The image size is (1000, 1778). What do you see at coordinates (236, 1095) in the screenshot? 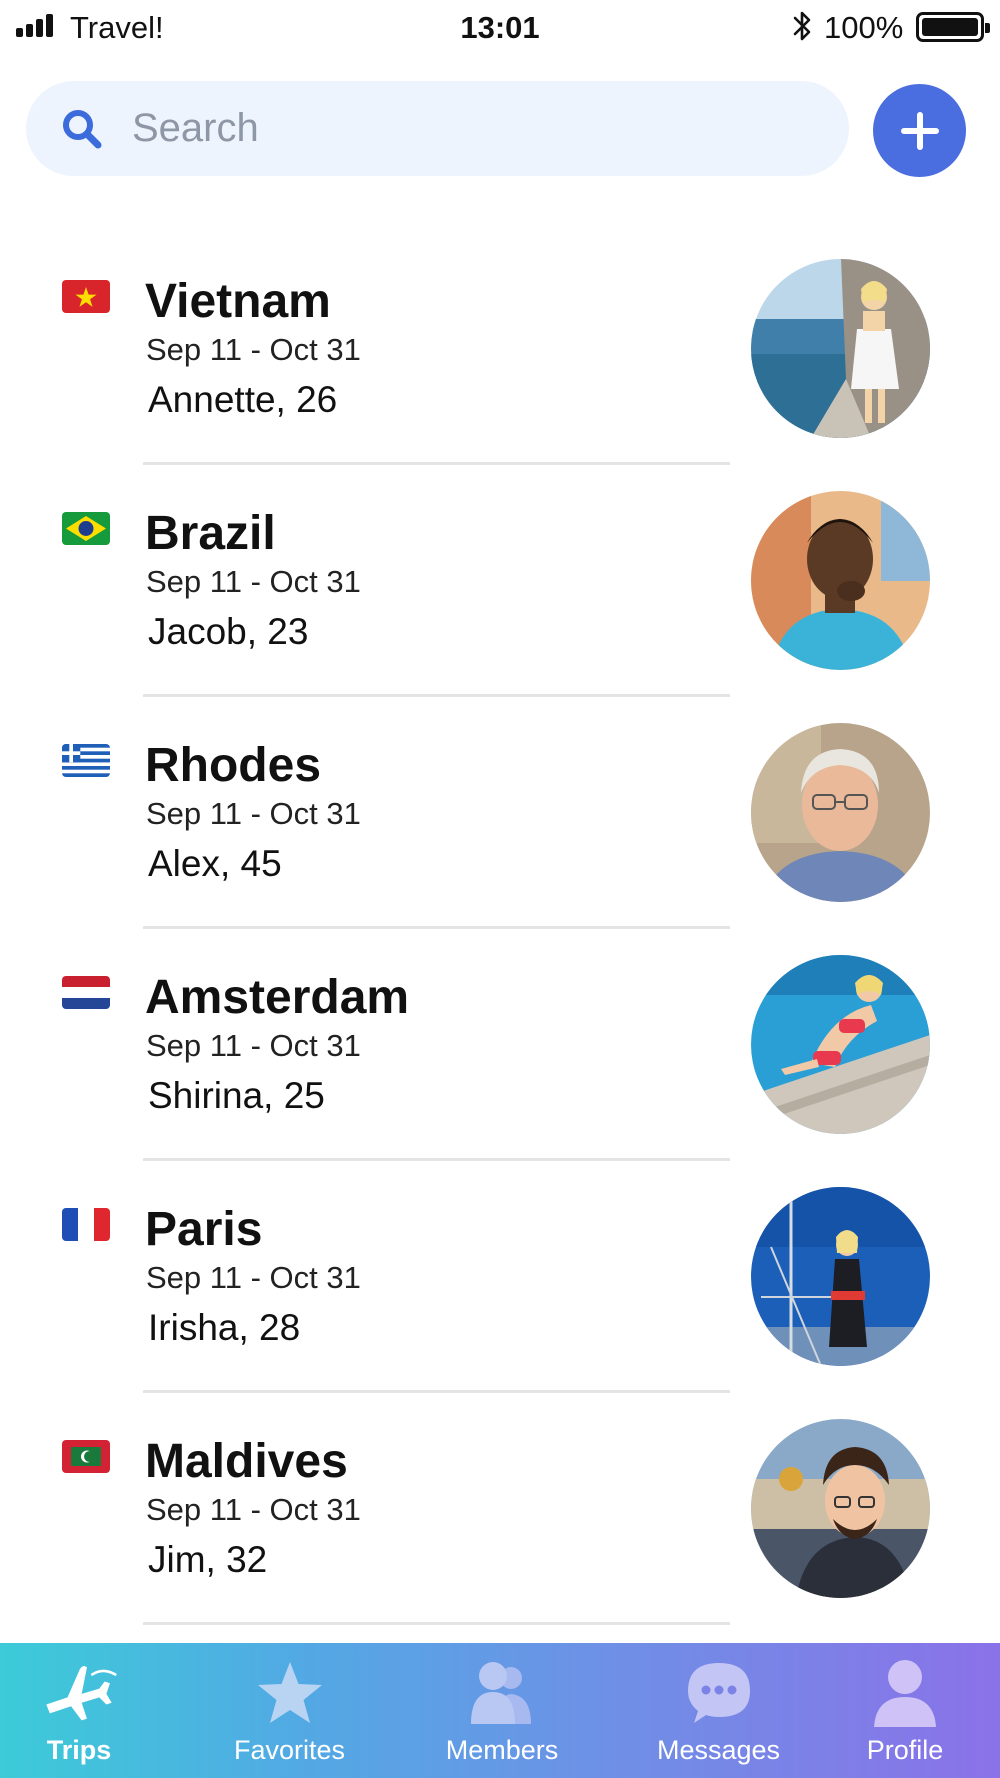
I see `traveler-name-age: Shirina, 25` at bounding box center [236, 1095].